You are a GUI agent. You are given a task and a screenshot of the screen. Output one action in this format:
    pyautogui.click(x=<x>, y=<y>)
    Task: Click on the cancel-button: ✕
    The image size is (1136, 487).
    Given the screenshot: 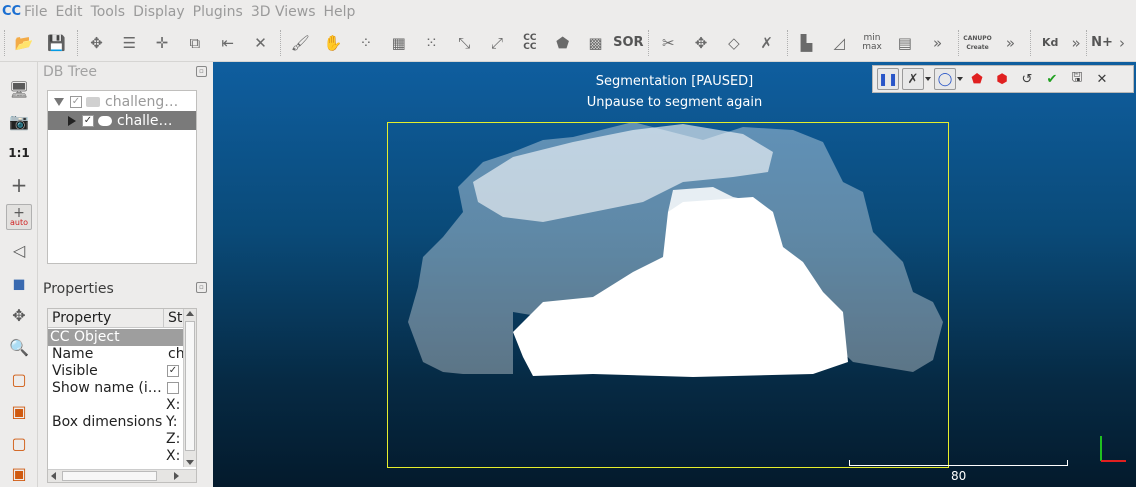 What is the action you would take?
    pyautogui.click(x=1102, y=79)
    